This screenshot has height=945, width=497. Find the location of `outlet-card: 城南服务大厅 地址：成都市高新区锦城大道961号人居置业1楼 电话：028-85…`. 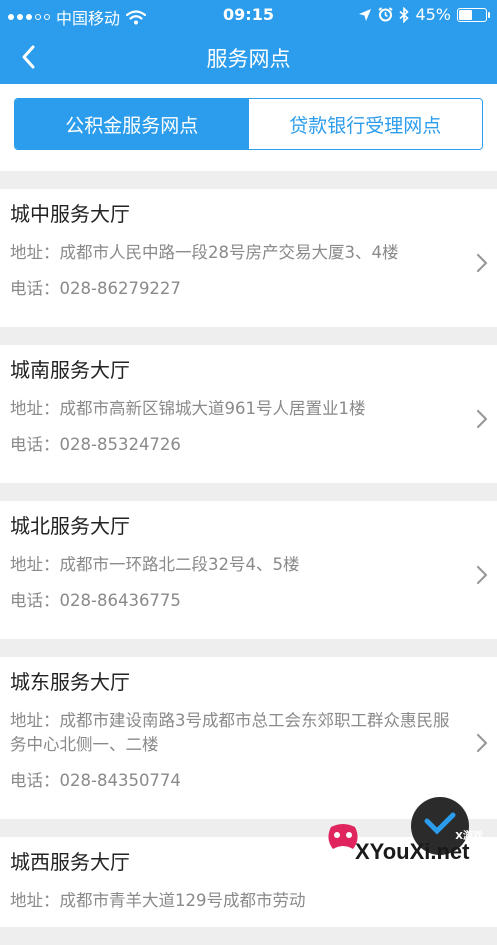

outlet-card: 城南服务大厅 地址：成都市高新区锦城大道961号人居置业1楼 电话：028-85… is located at coordinates (248, 414).